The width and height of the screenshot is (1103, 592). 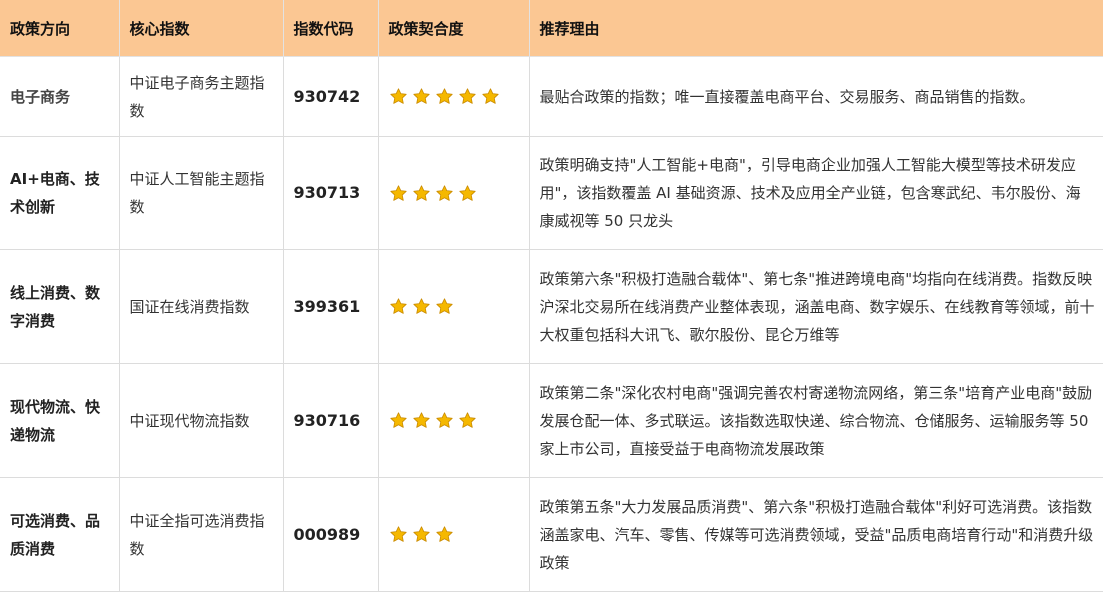 I want to click on code-cell: 399361, so click(x=330, y=306).